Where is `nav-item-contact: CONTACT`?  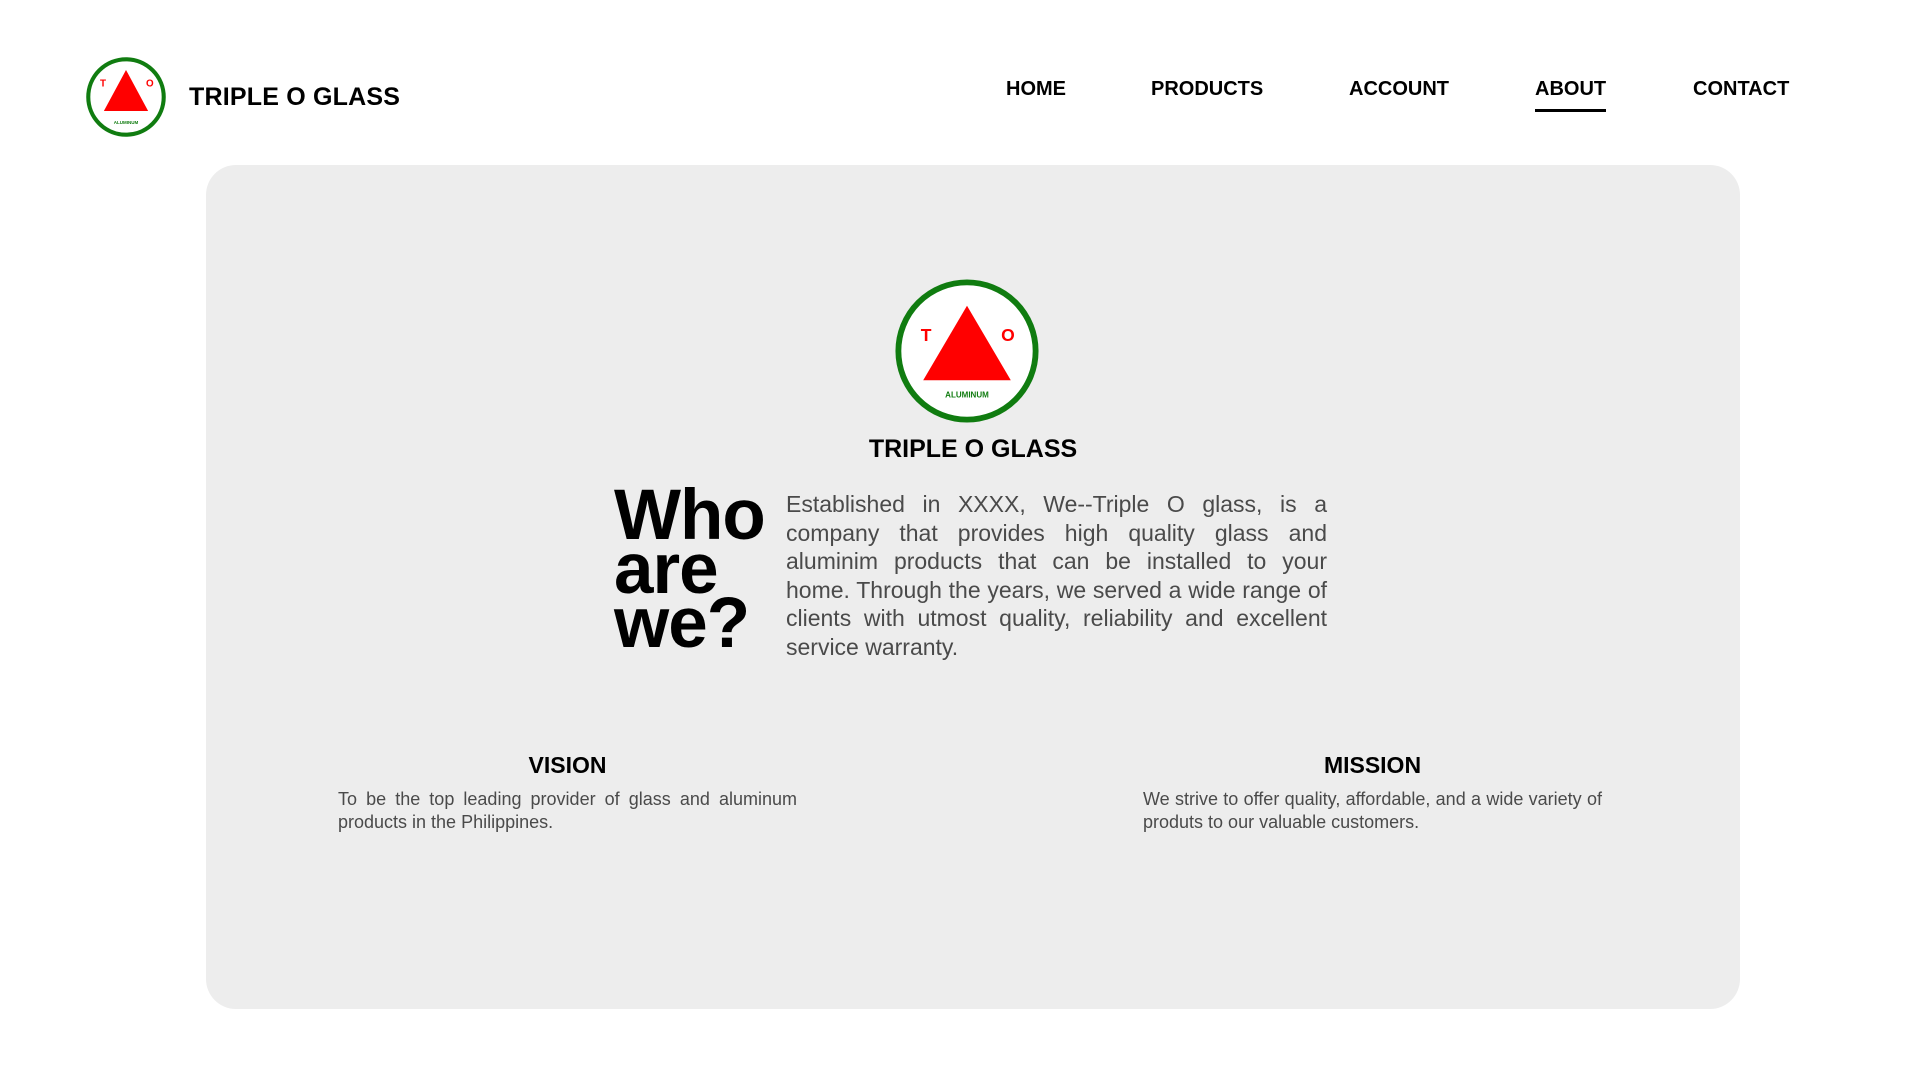
nav-item-contact: CONTACT is located at coordinates (1741, 89).